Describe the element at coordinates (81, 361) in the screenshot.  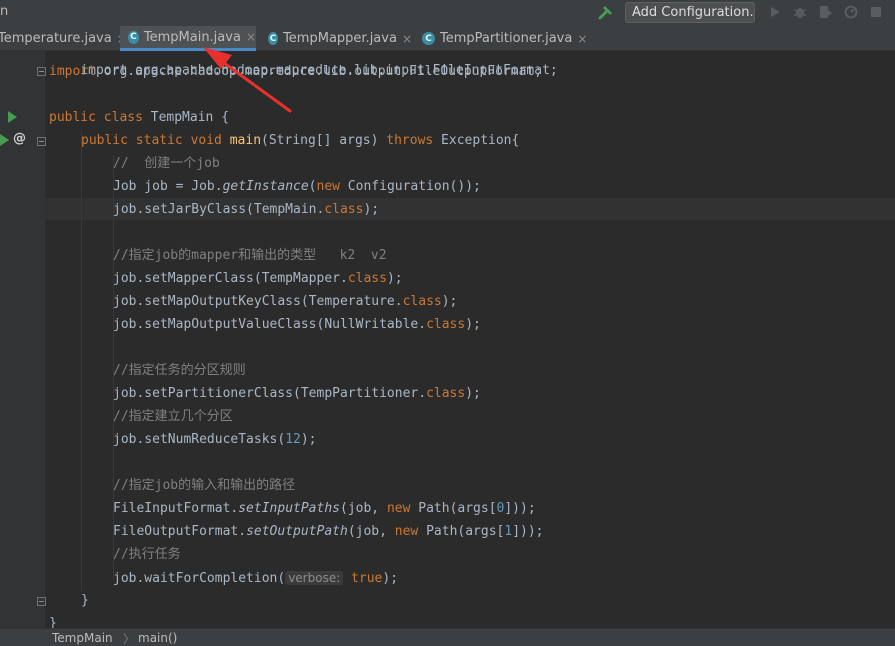
I see `indent-guide` at that location.